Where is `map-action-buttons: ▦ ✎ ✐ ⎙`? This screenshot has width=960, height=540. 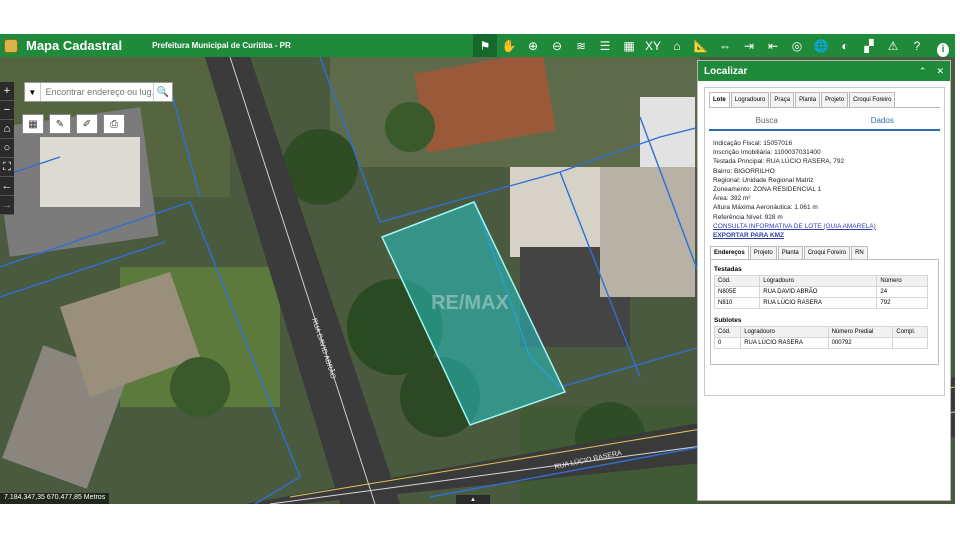 map-action-buttons: ▦ ✎ ✐ ⎙ is located at coordinates (73, 124).